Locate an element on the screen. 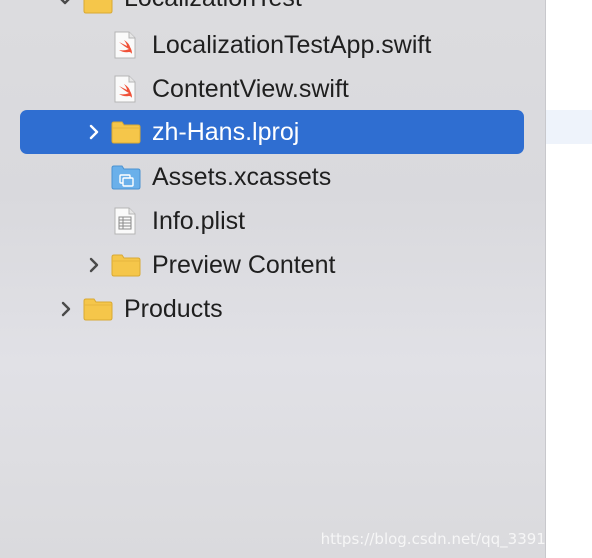 The width and height of the screenshot is (592, 558). nav-item-label: LocalizationTestApp.swift is located at coordinates (292, 45).